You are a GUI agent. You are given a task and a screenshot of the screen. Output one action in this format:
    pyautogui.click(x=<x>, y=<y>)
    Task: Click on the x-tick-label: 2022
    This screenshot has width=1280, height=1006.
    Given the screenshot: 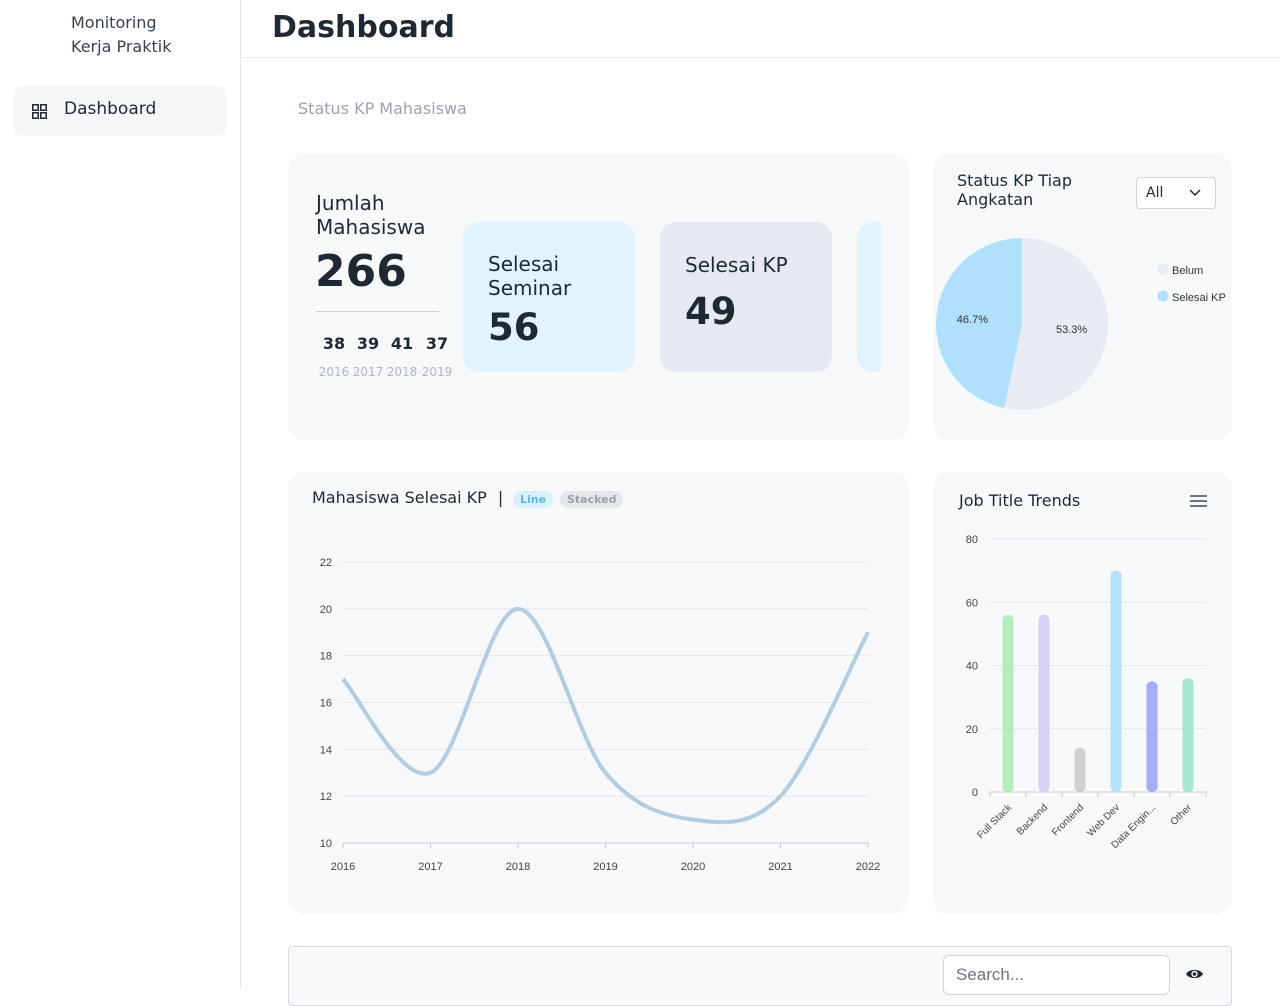 What is the action you would take?
    pyautogui.click(x=868, y=867)
    